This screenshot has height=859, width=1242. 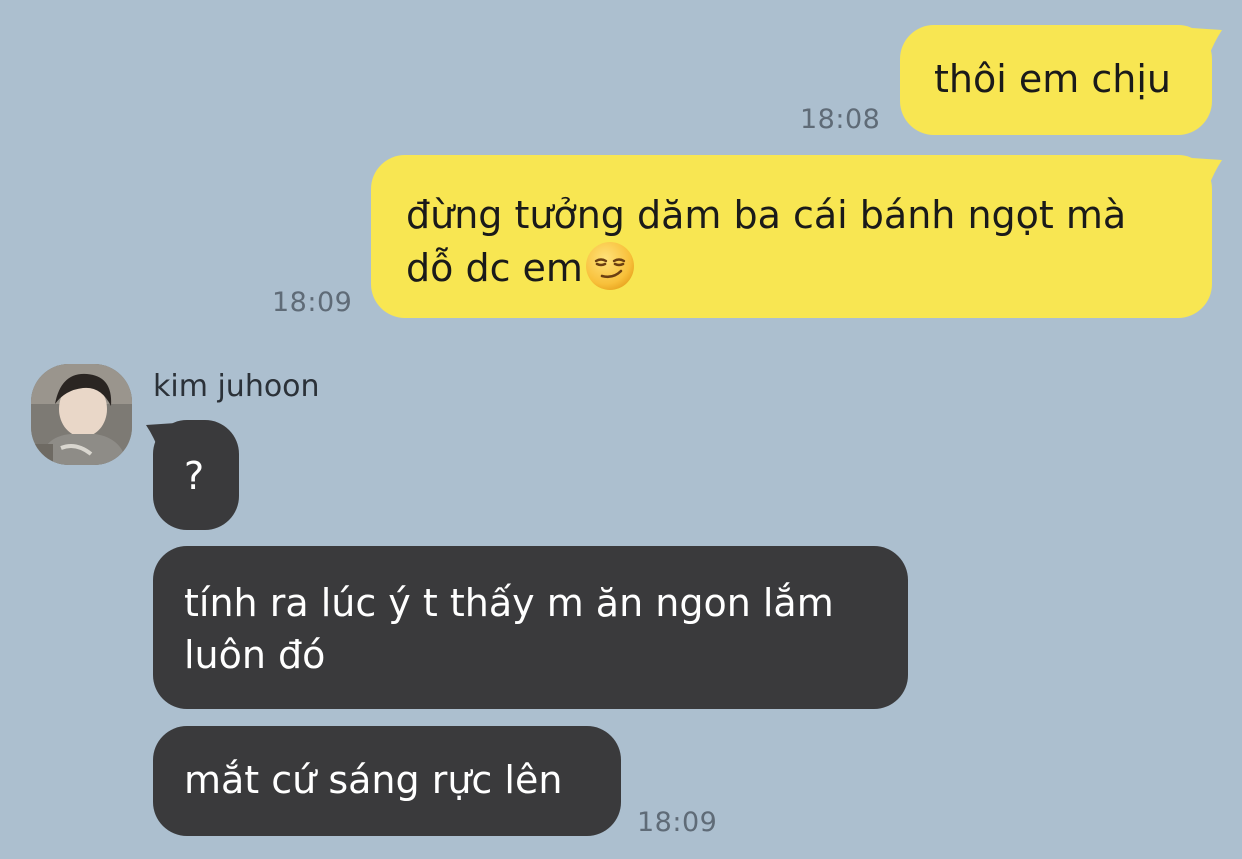 What do you see at coordinates (766, 215) in the screenshot?
I see `message-text-line: đừng tưởng dăm ba cái bánh ngọt mà` at bounding box center [766, 215].